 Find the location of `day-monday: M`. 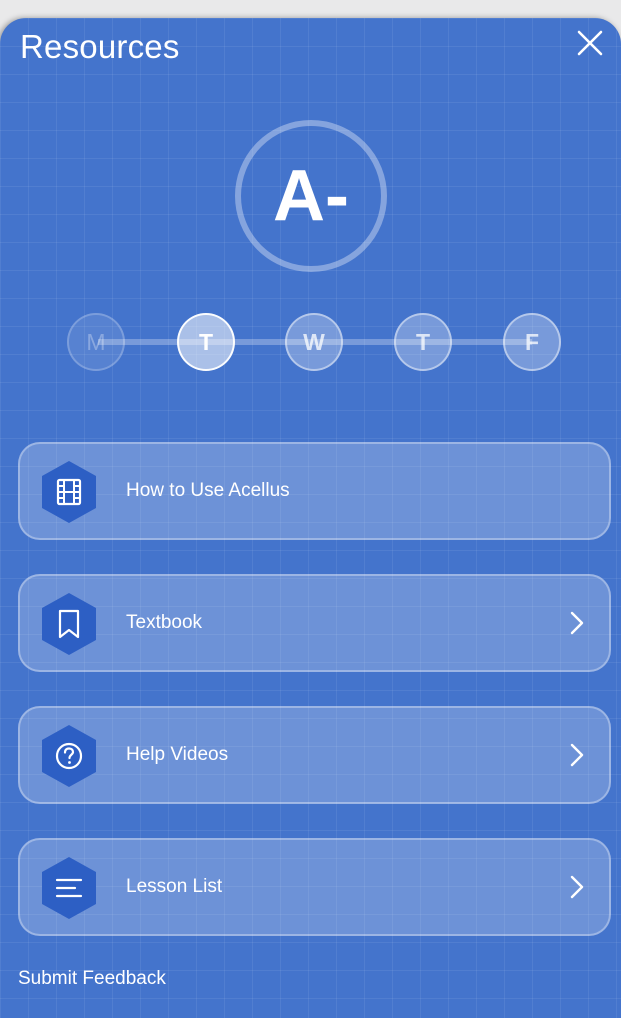

day-monday: M is located at coordinates (96, 342).